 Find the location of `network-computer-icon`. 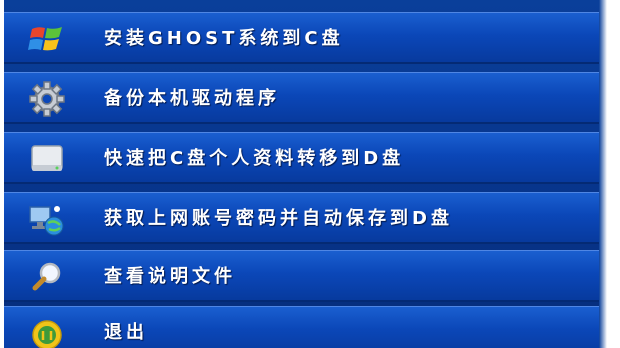

network-computer-icon is located at coordinates (47, 219).